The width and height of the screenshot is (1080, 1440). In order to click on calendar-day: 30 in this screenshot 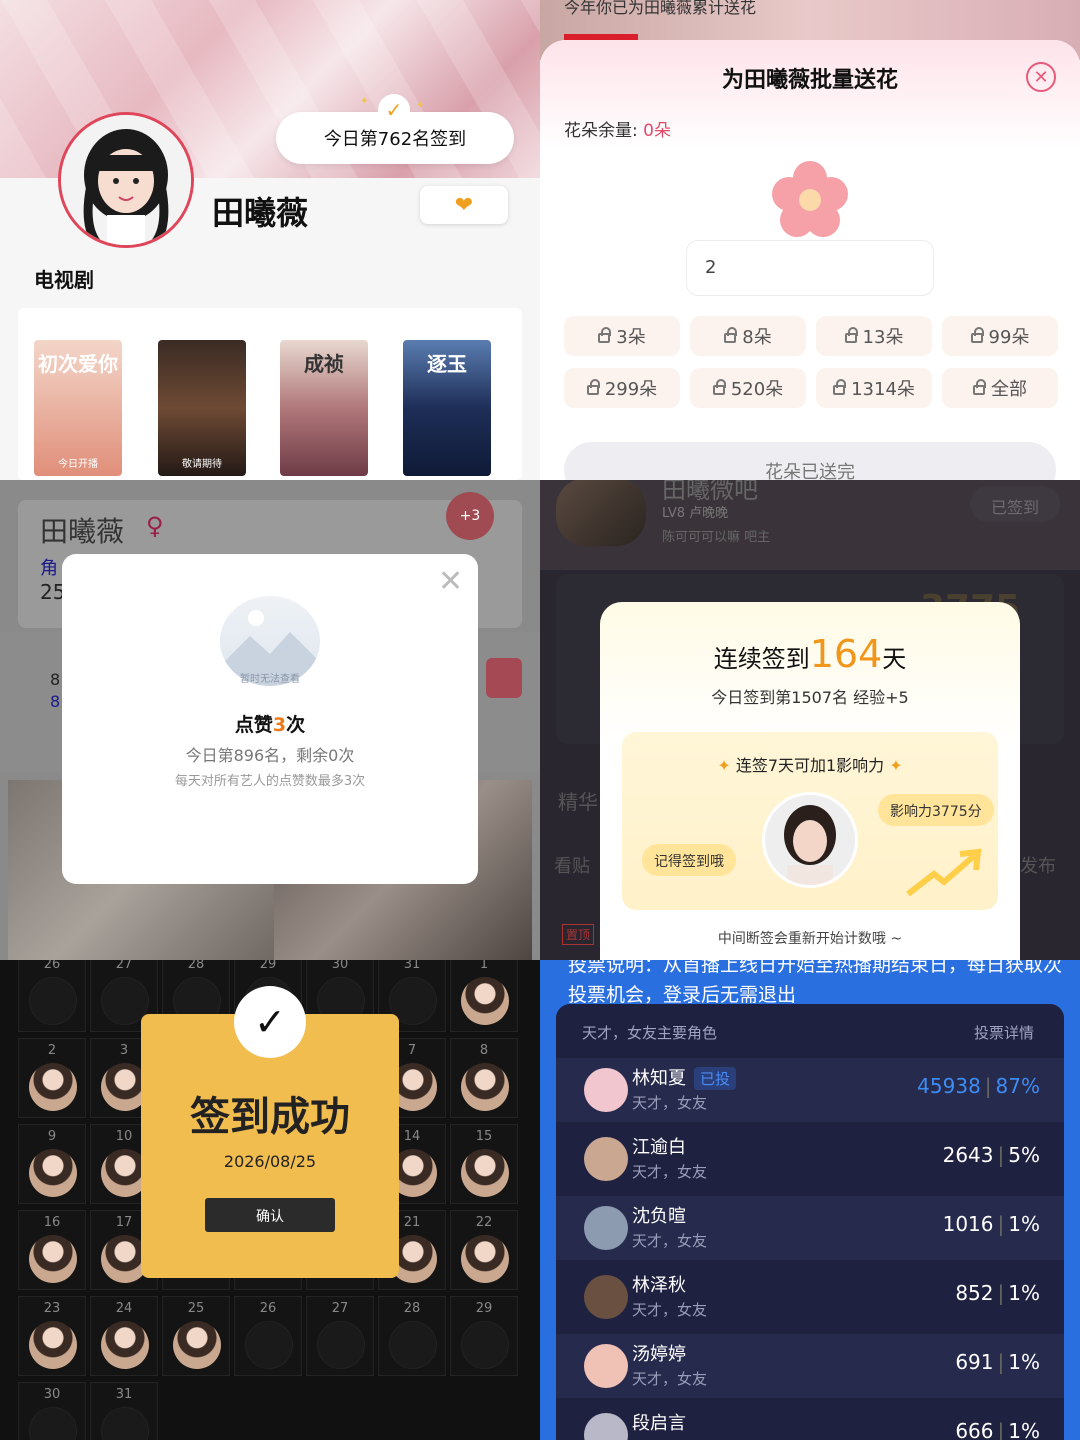, I will do `click(52, 1411)`.